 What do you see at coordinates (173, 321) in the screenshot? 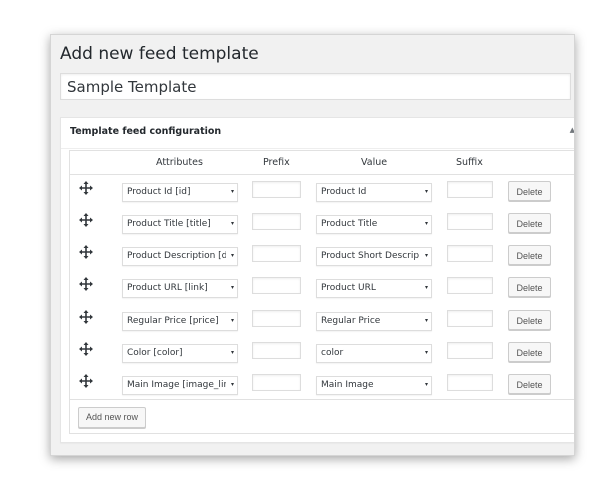
I see `attribute-select-value: Regular Price [price]` at bounding box center [173, 321].